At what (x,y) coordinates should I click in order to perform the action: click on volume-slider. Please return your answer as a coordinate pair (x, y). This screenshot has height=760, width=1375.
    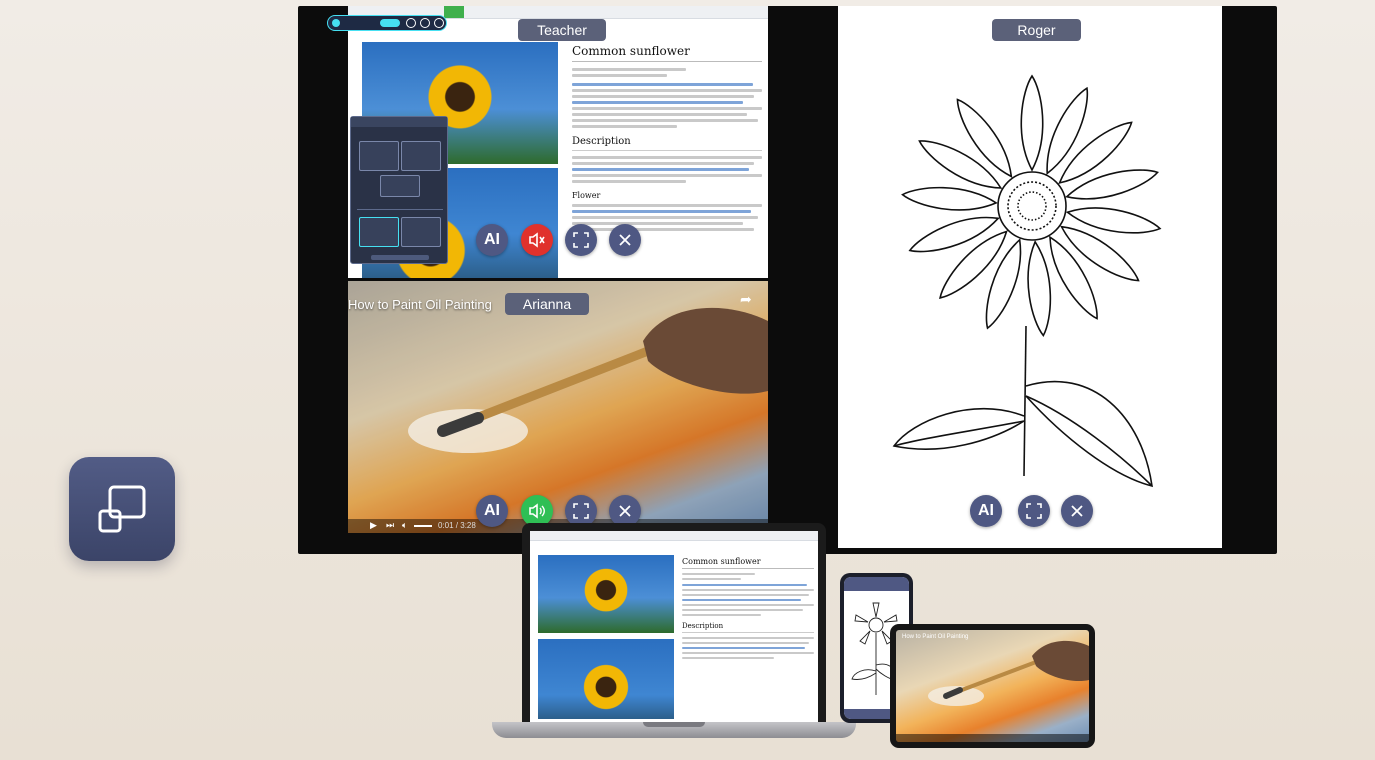
    Looking at the image, I should click on (423, 526).